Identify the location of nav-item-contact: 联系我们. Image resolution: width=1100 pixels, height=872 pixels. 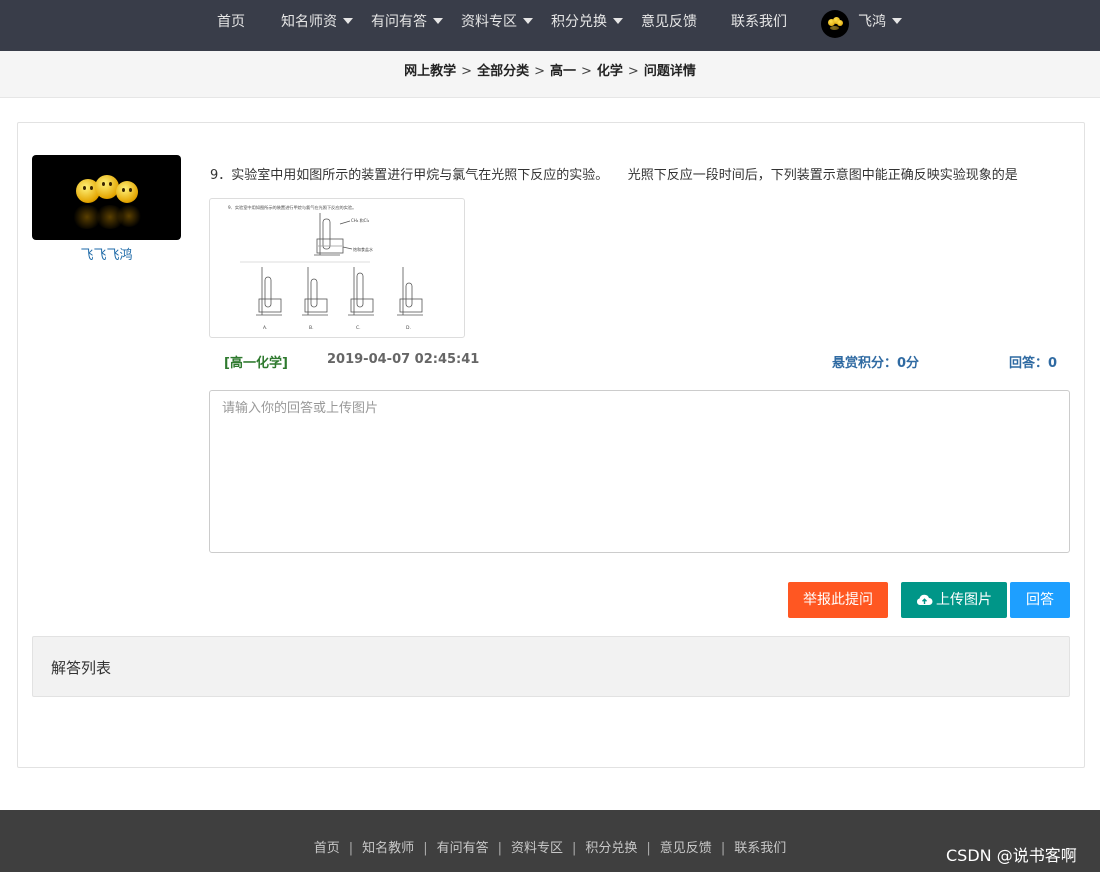
(759, 22).